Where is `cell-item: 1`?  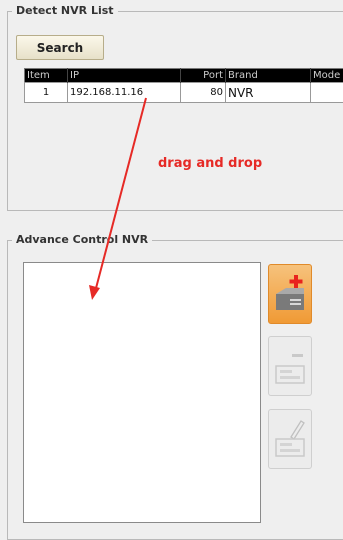
cell-item: 1 is located at coordinates (46, 93).